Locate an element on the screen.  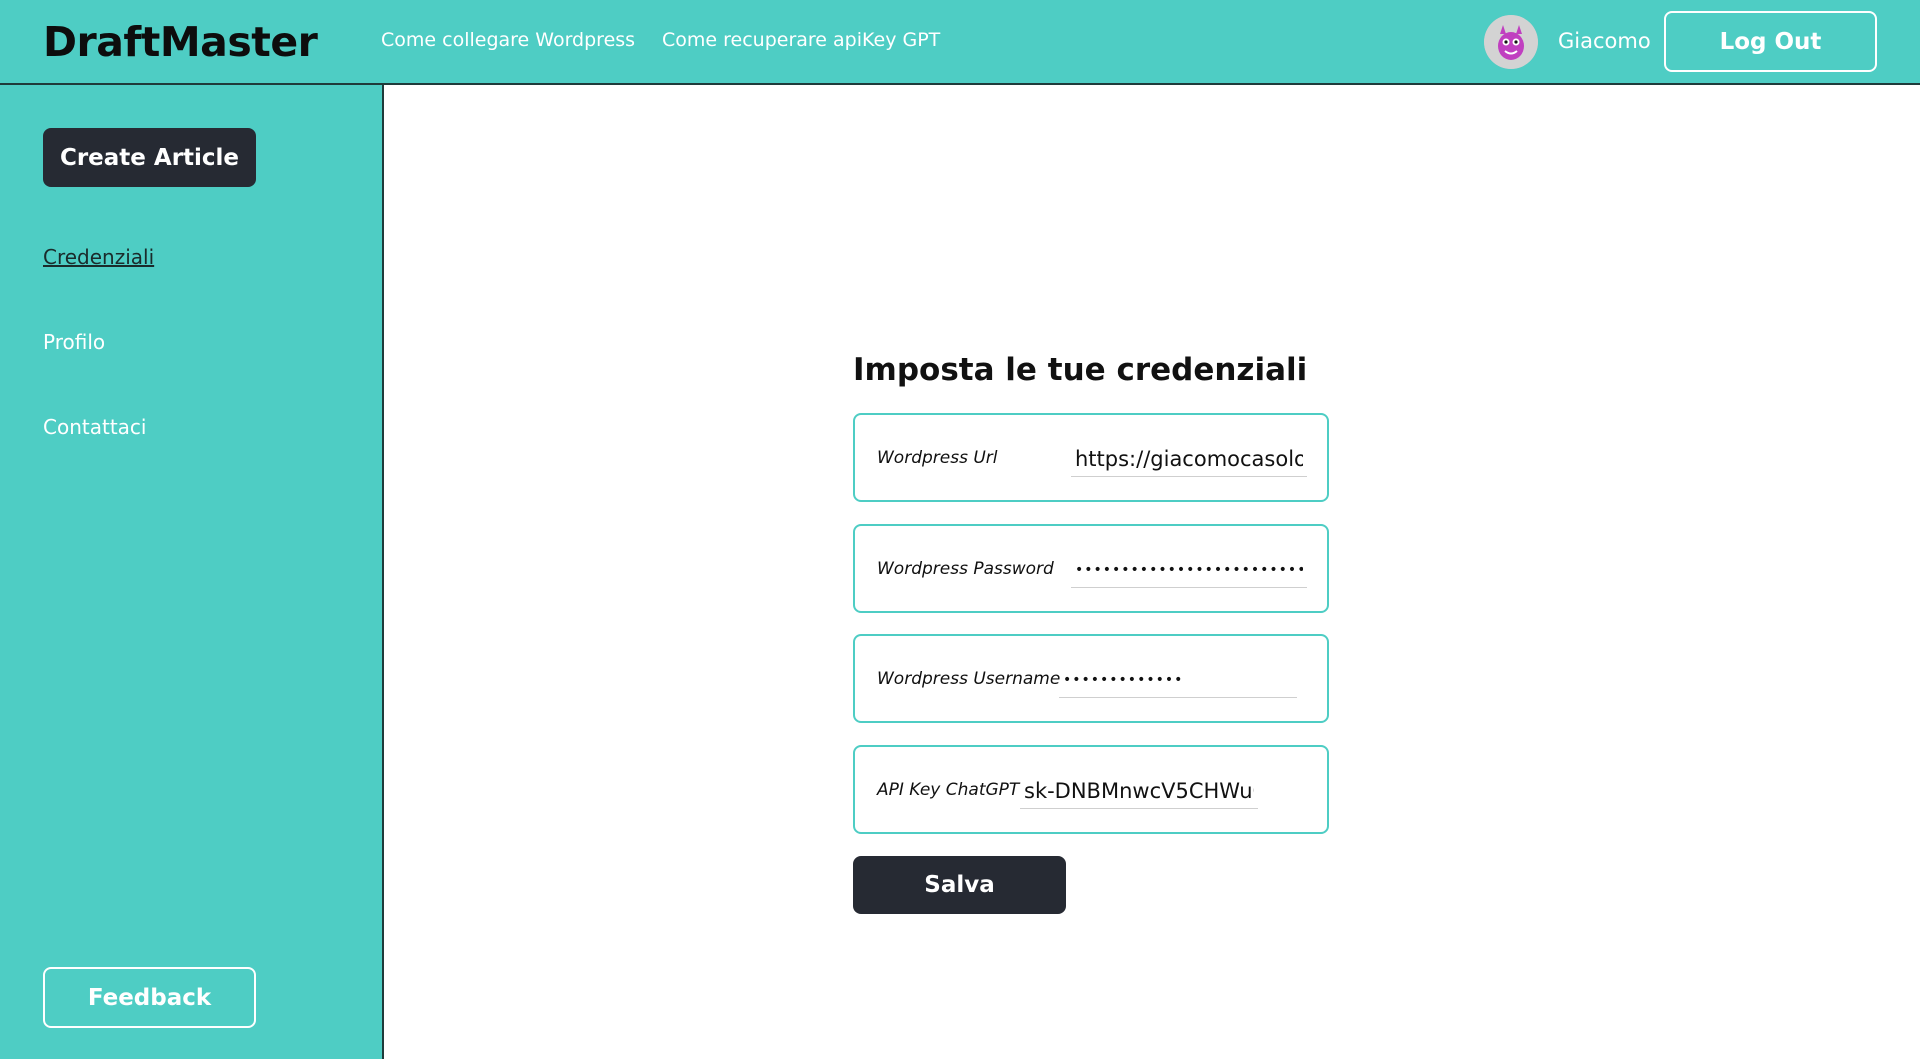
wordpress-username-label: Wordpress Username is located at coordinates (969, 679).